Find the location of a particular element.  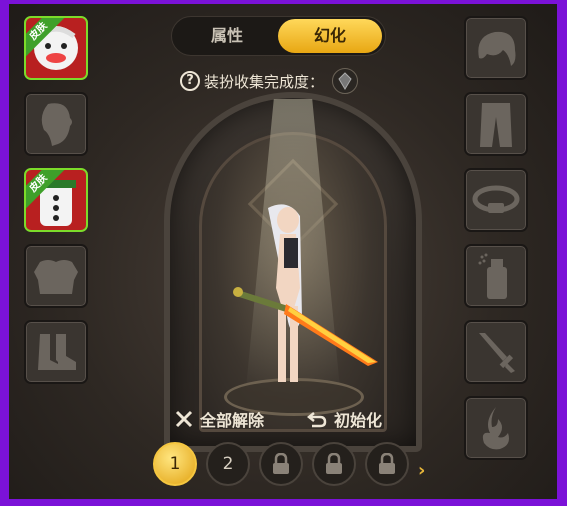

slot-top-skin: 皮肤 is located at coordinates (56, 200).